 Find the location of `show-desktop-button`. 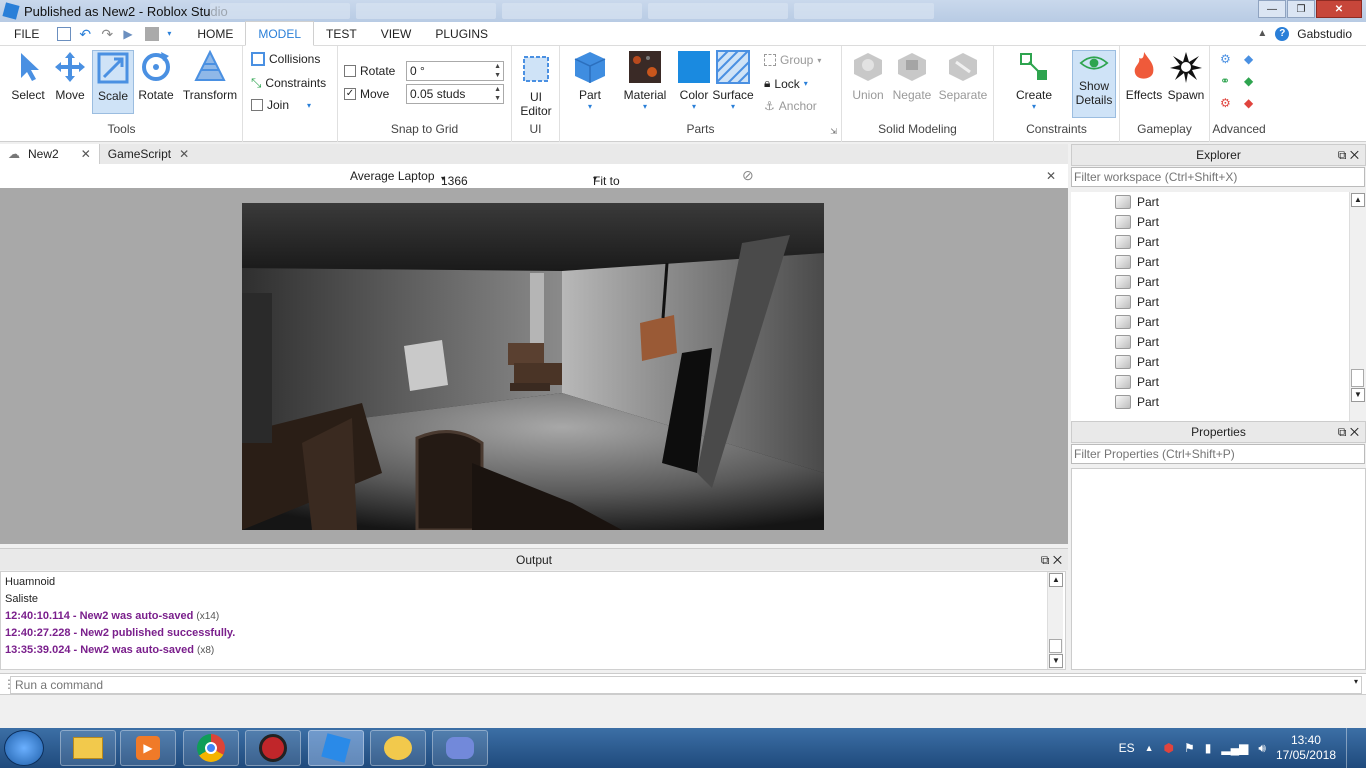

show-desktop-button is located at coordinates (1351, 748).